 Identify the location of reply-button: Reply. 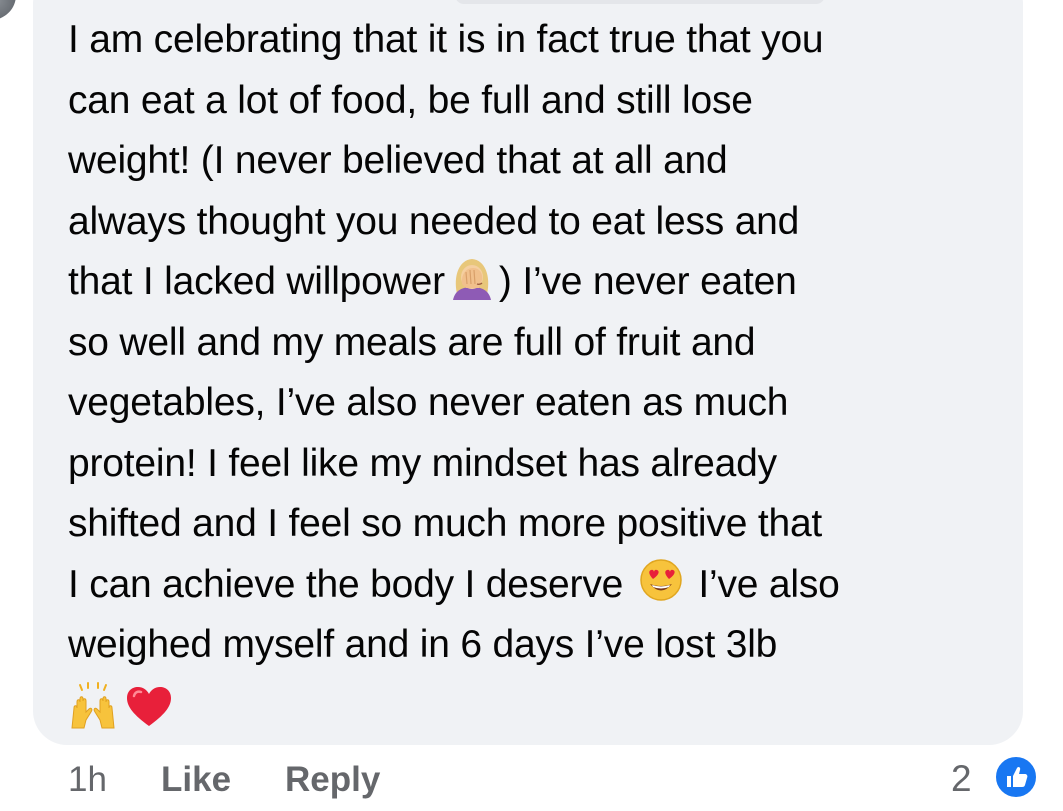
(332, 780).